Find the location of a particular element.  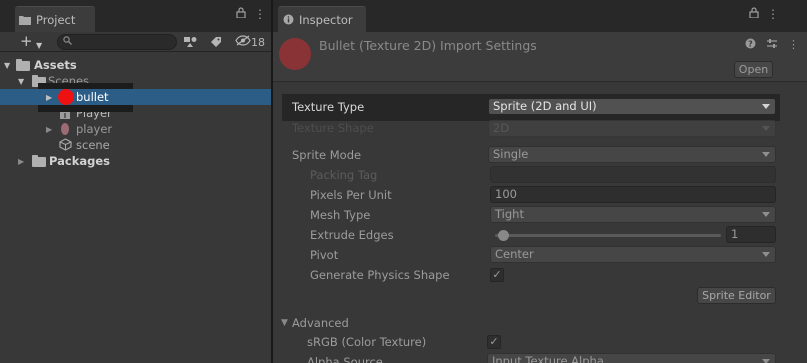

generate-physics-checkbox: ✓ is located at coordinates (497, 275).